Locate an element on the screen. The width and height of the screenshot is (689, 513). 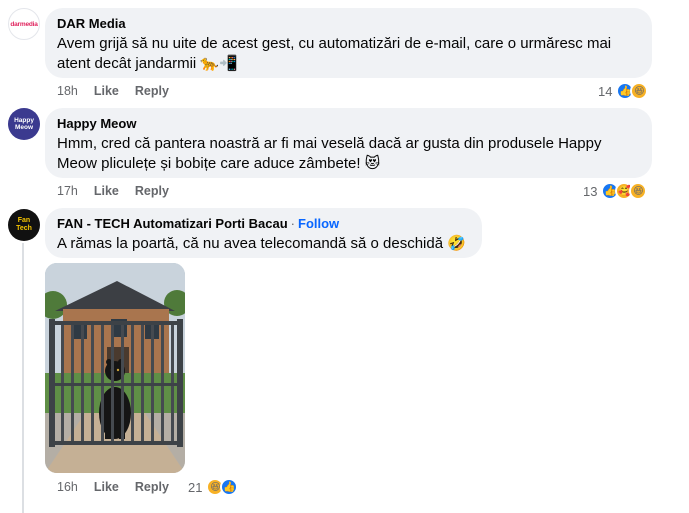
reaction-summary: 13 👍 🥰 😆 is located at coordinates (615, 191).